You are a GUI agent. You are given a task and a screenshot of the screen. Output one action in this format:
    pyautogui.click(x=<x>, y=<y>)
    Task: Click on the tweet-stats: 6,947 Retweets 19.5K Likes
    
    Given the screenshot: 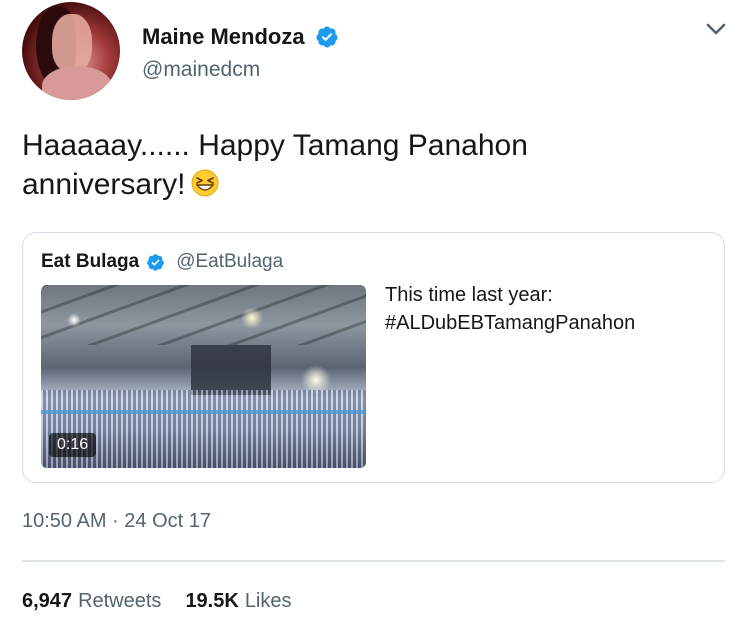 What is the action you would take?
    pyautogui.click(x=157, y=601)
    